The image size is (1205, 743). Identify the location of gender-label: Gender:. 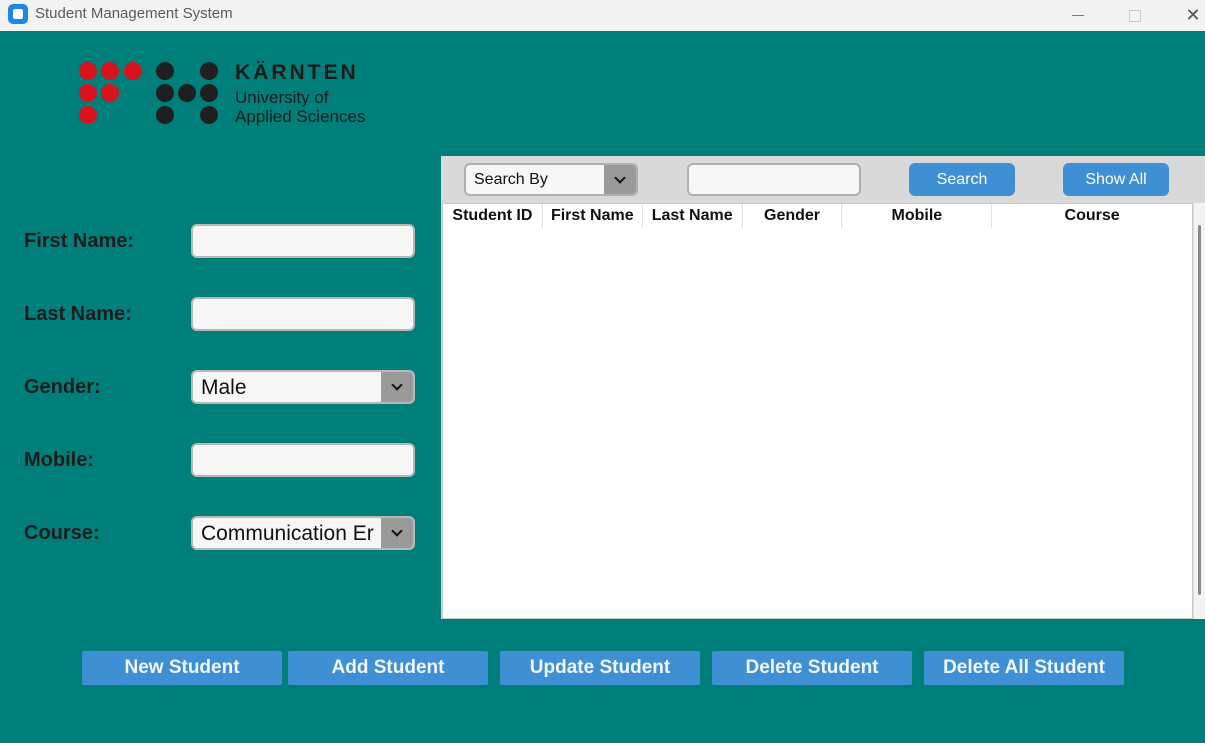
(62, 387).